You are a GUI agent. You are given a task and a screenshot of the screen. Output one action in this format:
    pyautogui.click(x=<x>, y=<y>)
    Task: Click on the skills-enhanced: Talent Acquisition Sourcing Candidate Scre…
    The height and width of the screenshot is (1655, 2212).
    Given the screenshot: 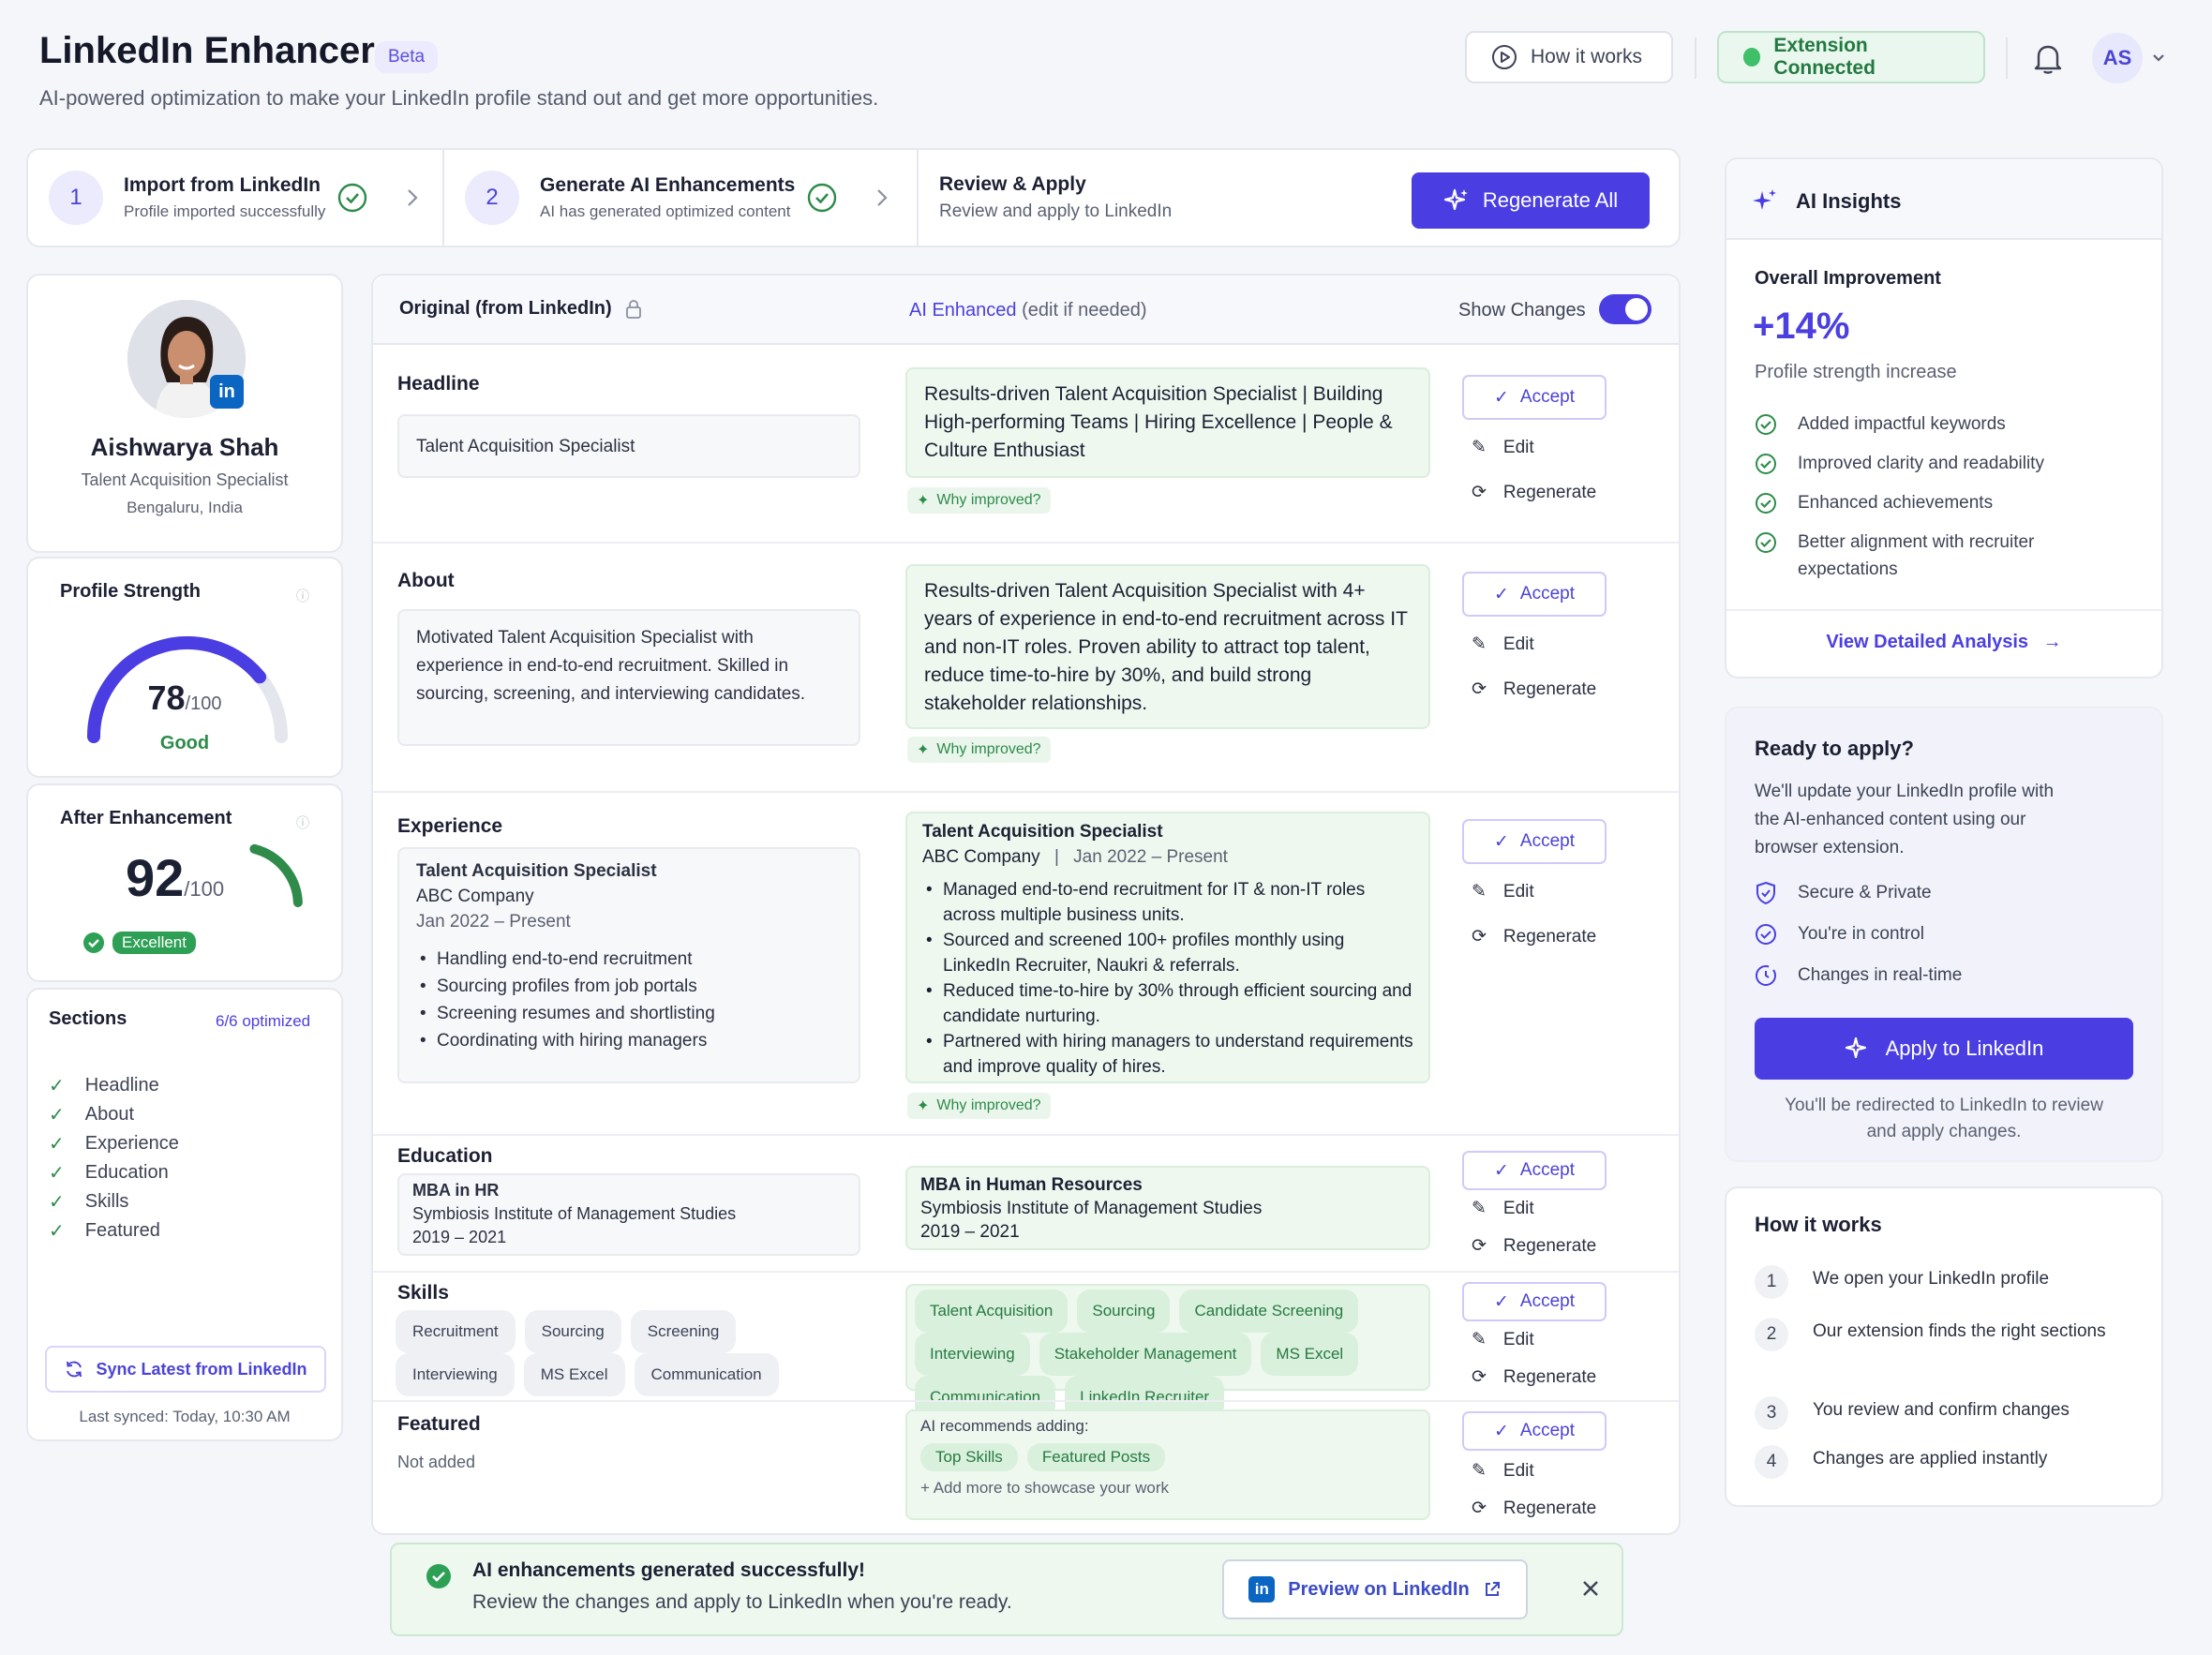 What is the action you would take?
    pyautogui.click(x=1167, y=1351)
    